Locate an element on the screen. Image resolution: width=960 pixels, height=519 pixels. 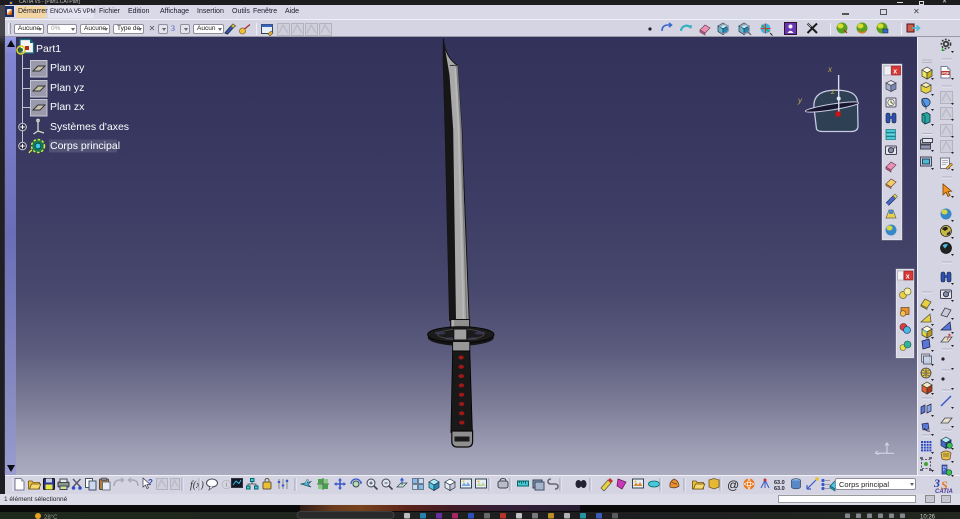
svg-text: f(x) is located at coordinates (197, 485).